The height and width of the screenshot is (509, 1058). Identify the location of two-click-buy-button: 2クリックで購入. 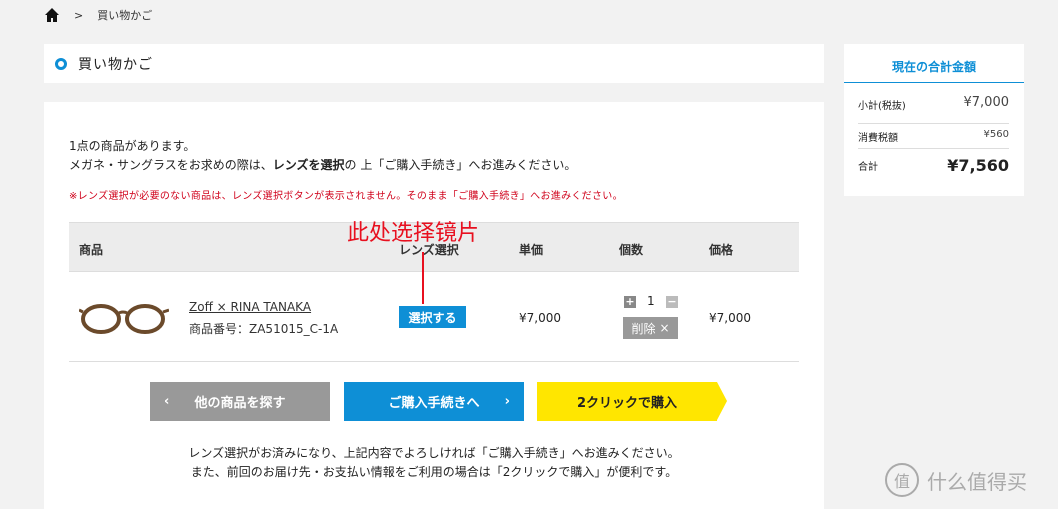
(632, 401).